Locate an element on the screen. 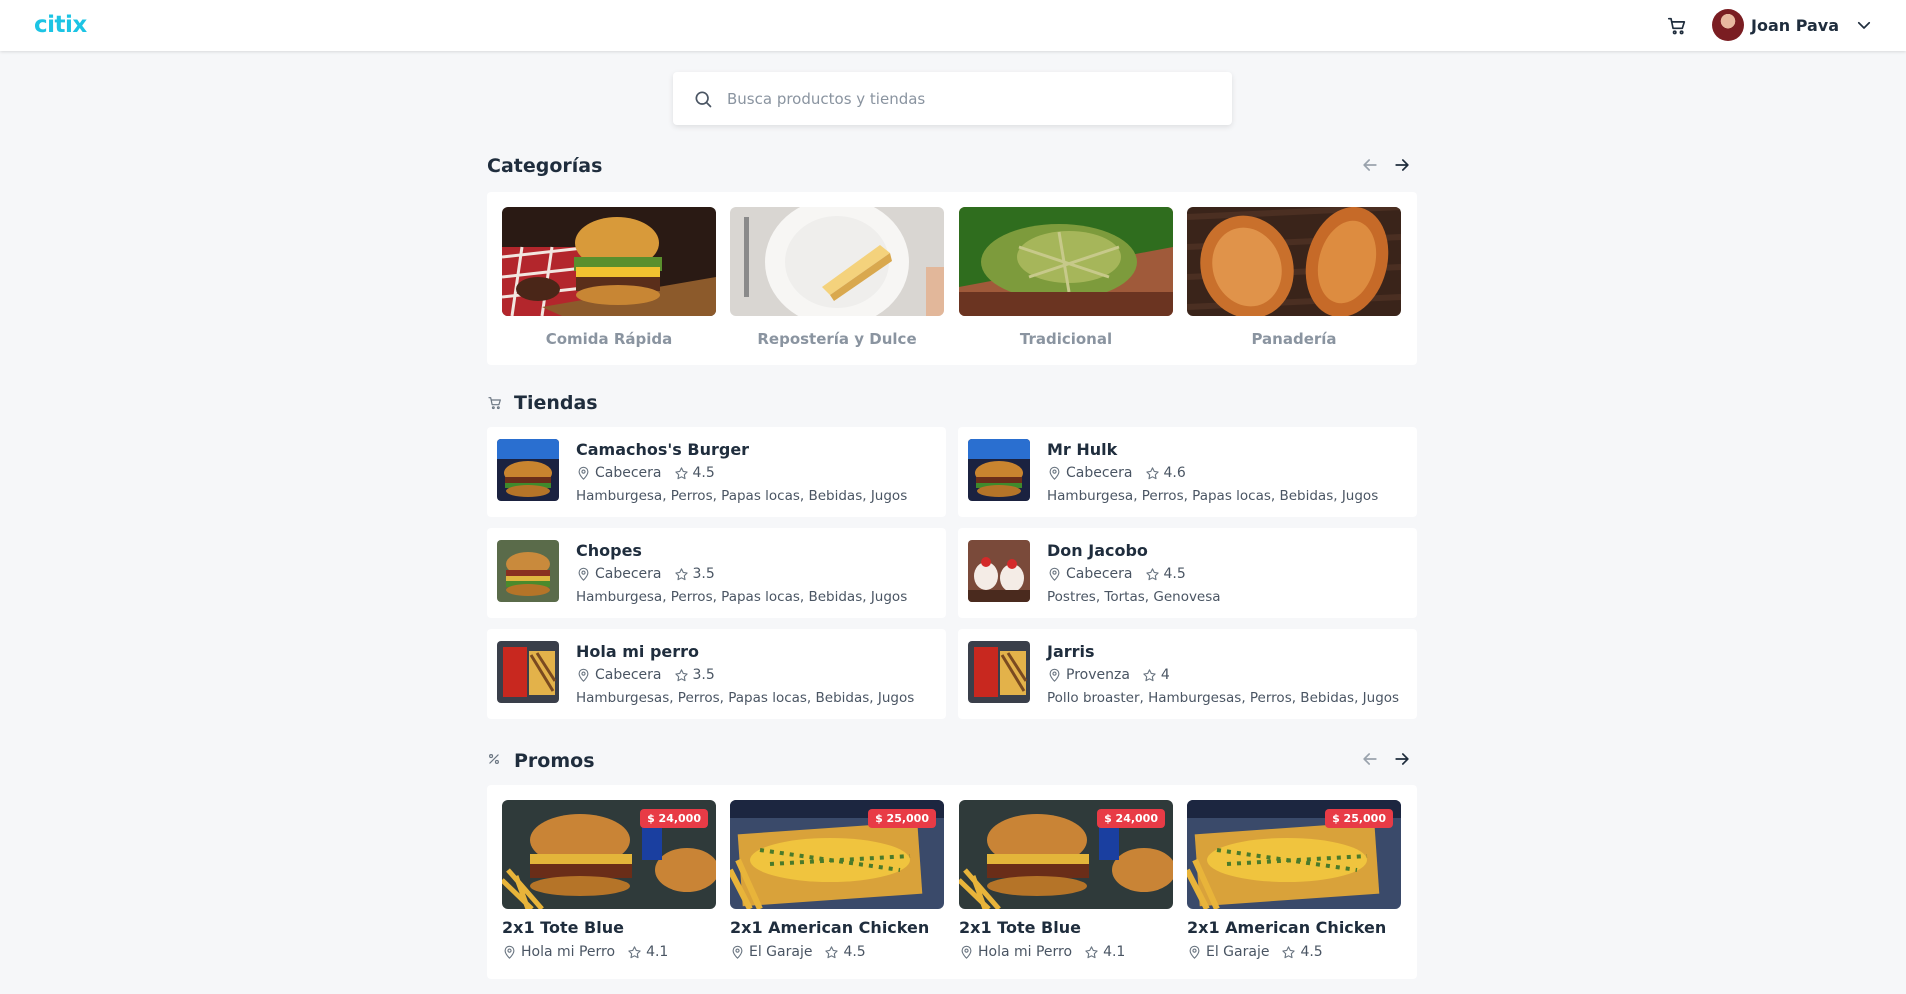 The width and height of the screenshot is (1906, 994). store-rating: 4 is located at coordinates (1165, 675).